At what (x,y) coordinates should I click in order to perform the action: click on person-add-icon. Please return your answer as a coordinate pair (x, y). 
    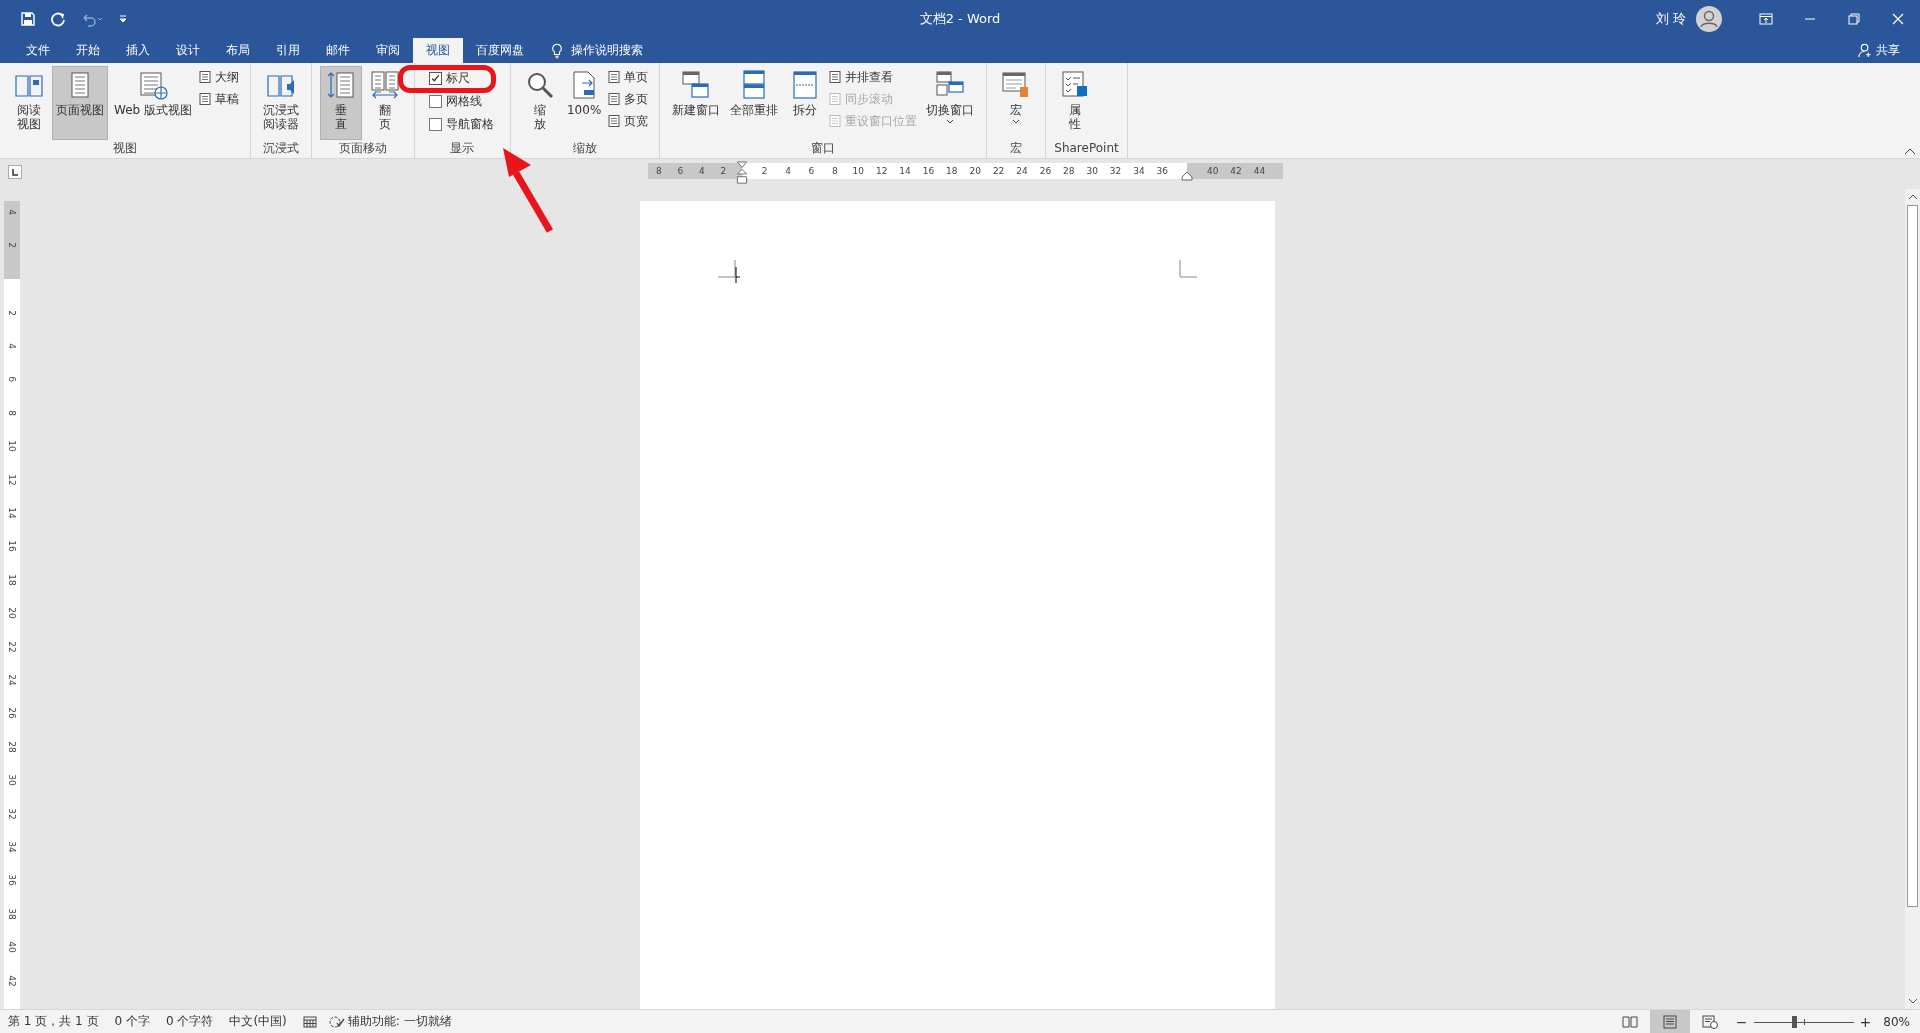
    Looking at the image, I should click on (1865, 50).